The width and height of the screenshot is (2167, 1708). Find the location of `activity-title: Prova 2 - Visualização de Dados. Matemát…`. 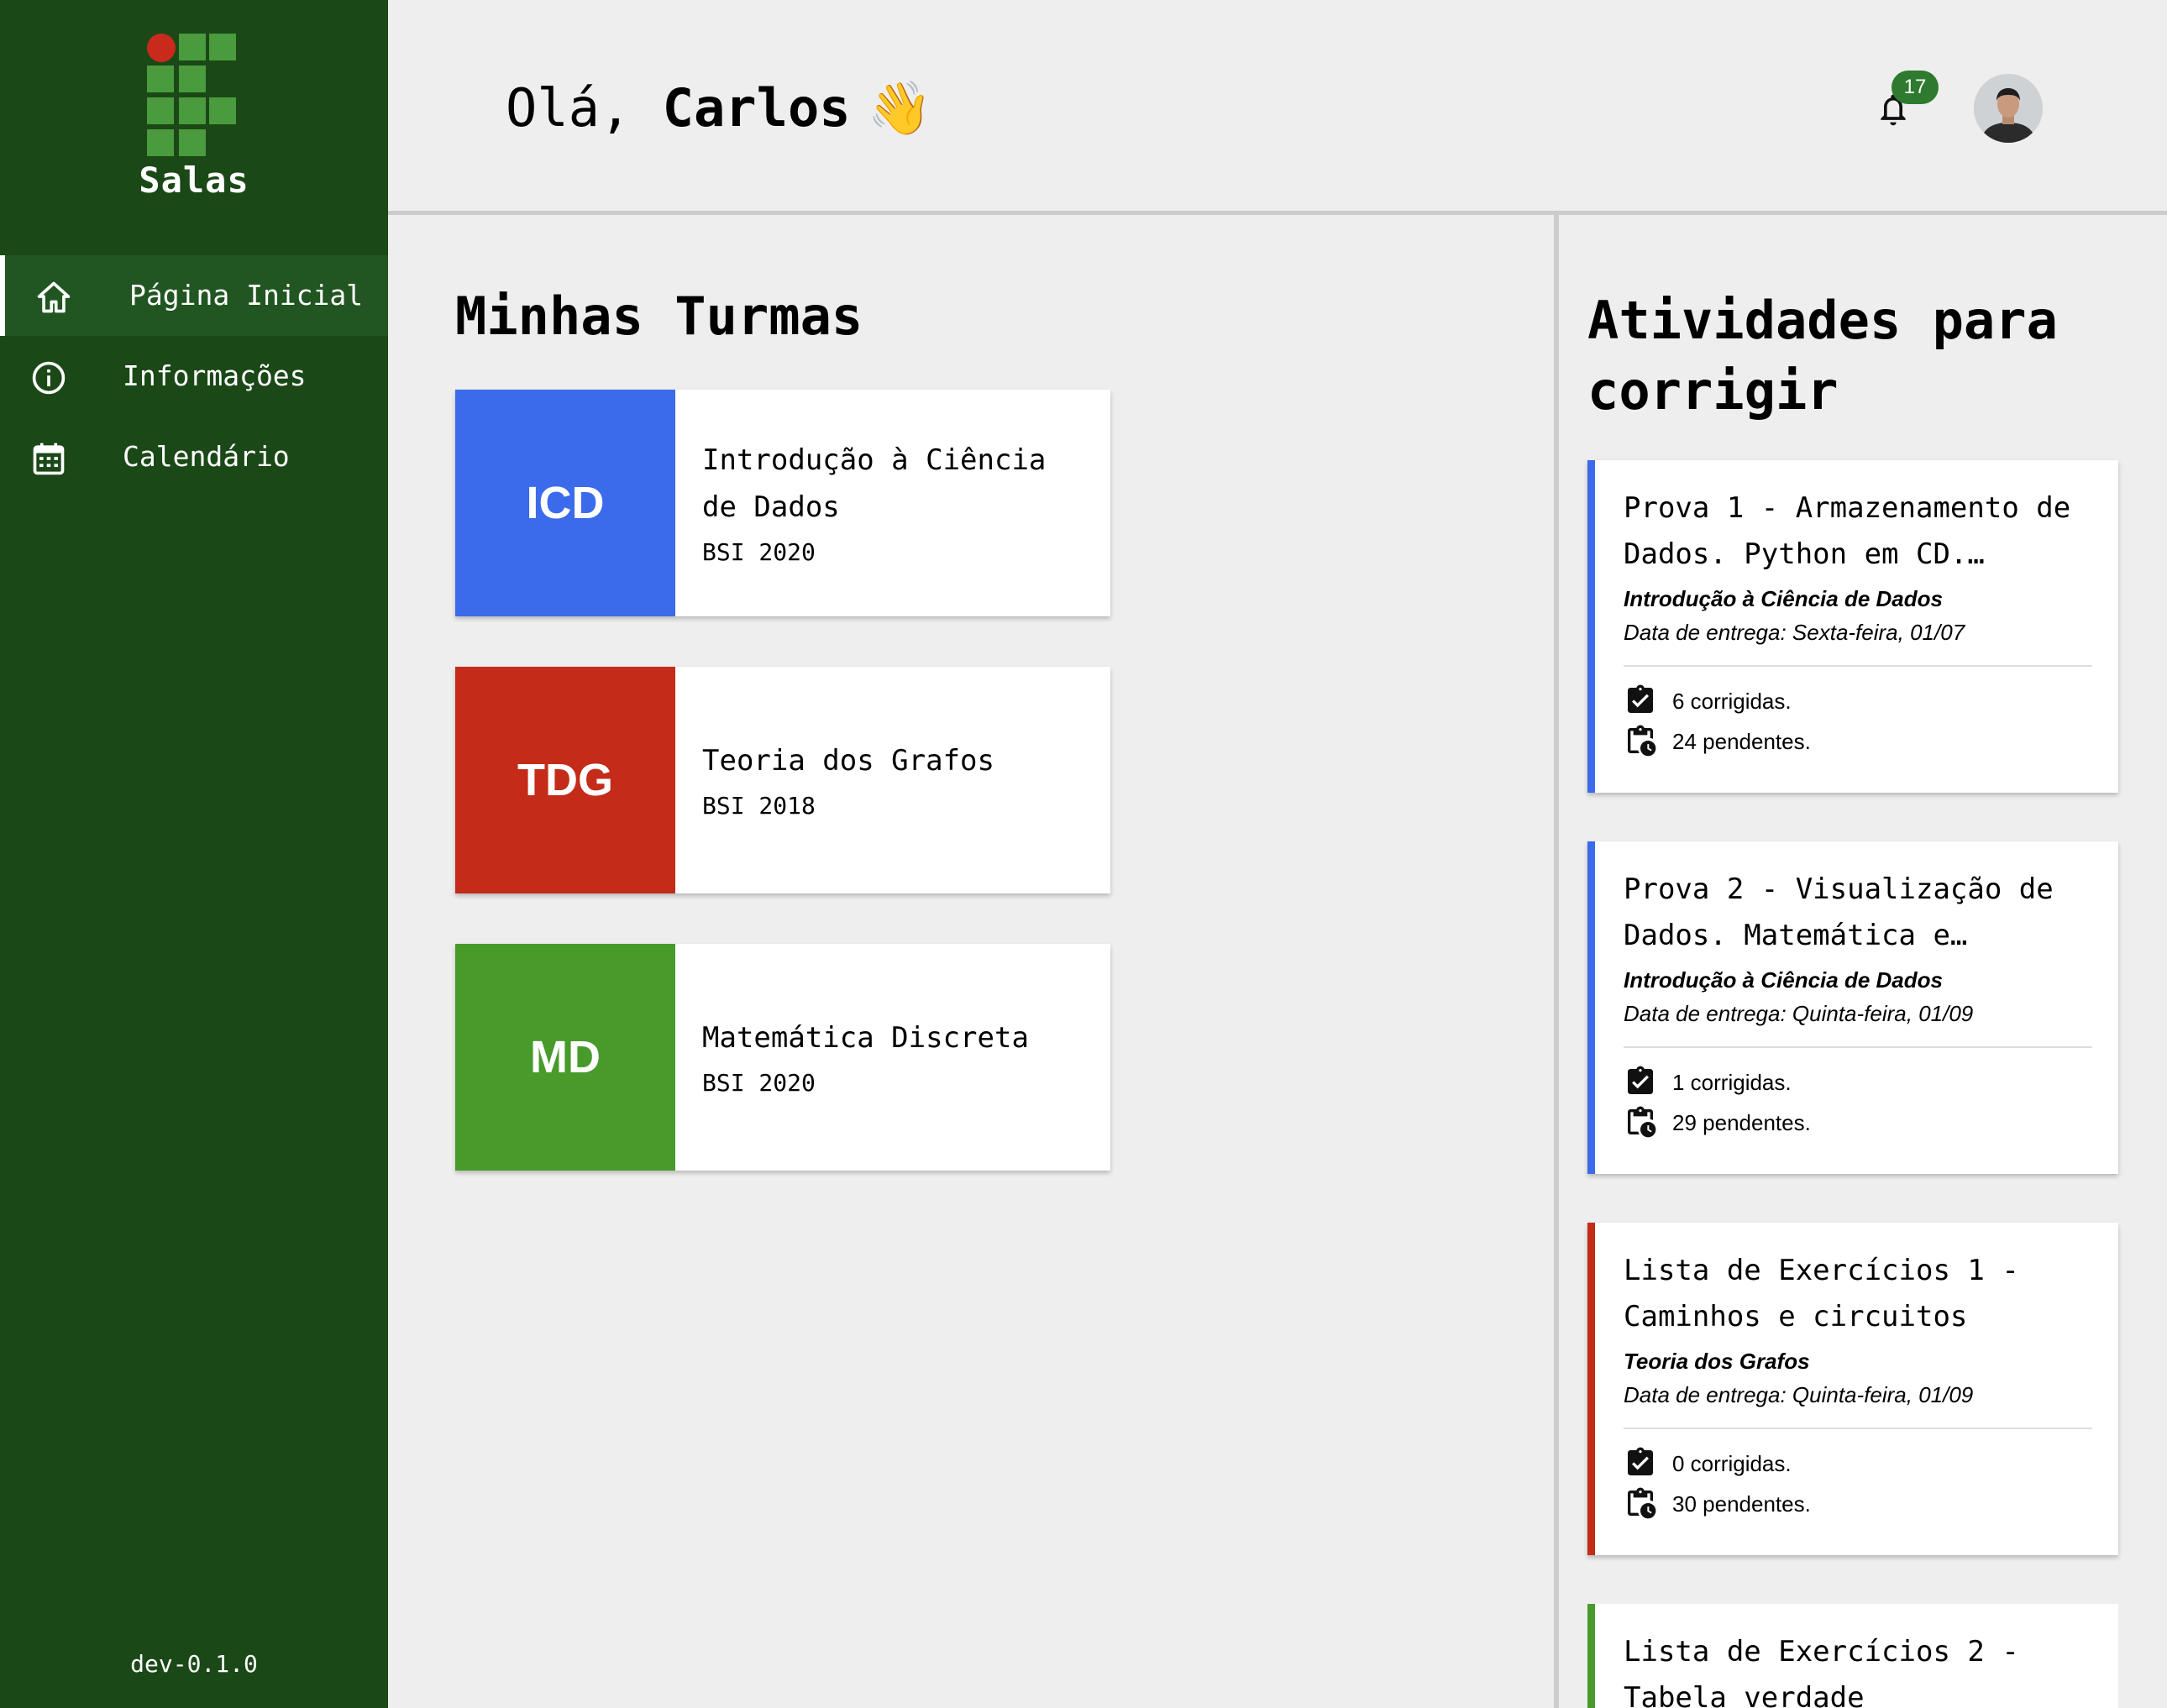

activity-title: Prova 2 - Visualização de Dados. Matemát… is located at coordinates (1839, 912).